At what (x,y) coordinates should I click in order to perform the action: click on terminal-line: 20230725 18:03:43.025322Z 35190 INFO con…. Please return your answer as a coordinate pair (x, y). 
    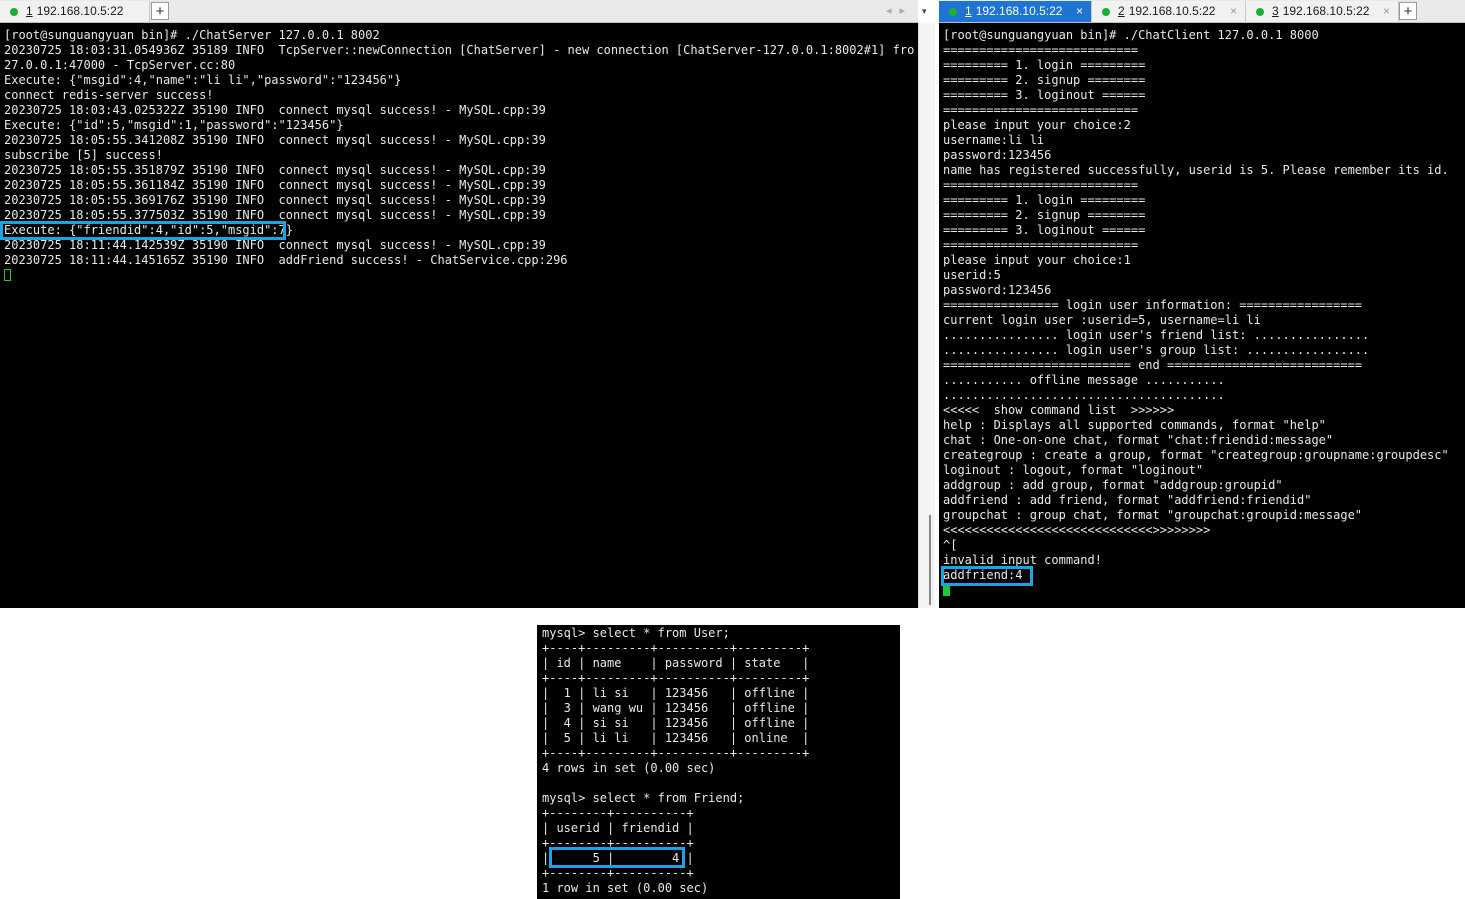
    Looking at the image, I should click on (275, 110).